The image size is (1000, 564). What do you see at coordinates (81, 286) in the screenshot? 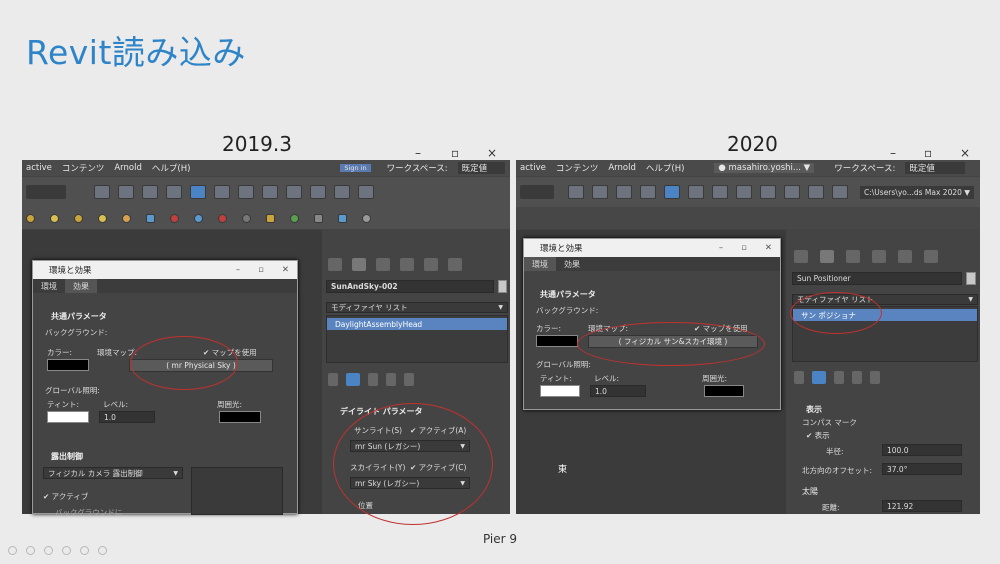
I see `tab-effects: 効果` at bounding box center [81, 286].